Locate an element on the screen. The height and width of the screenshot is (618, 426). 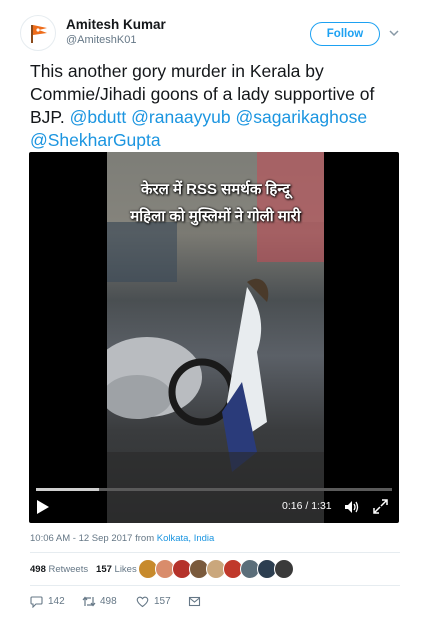
mention-link: @bdutt is located at coordinates (98, 117).